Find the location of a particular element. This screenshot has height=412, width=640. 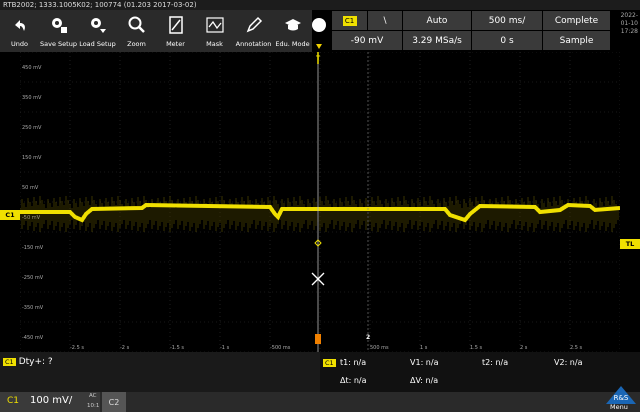

edu-mode-label: Edu. Mode is located at coordinates (292, 44).